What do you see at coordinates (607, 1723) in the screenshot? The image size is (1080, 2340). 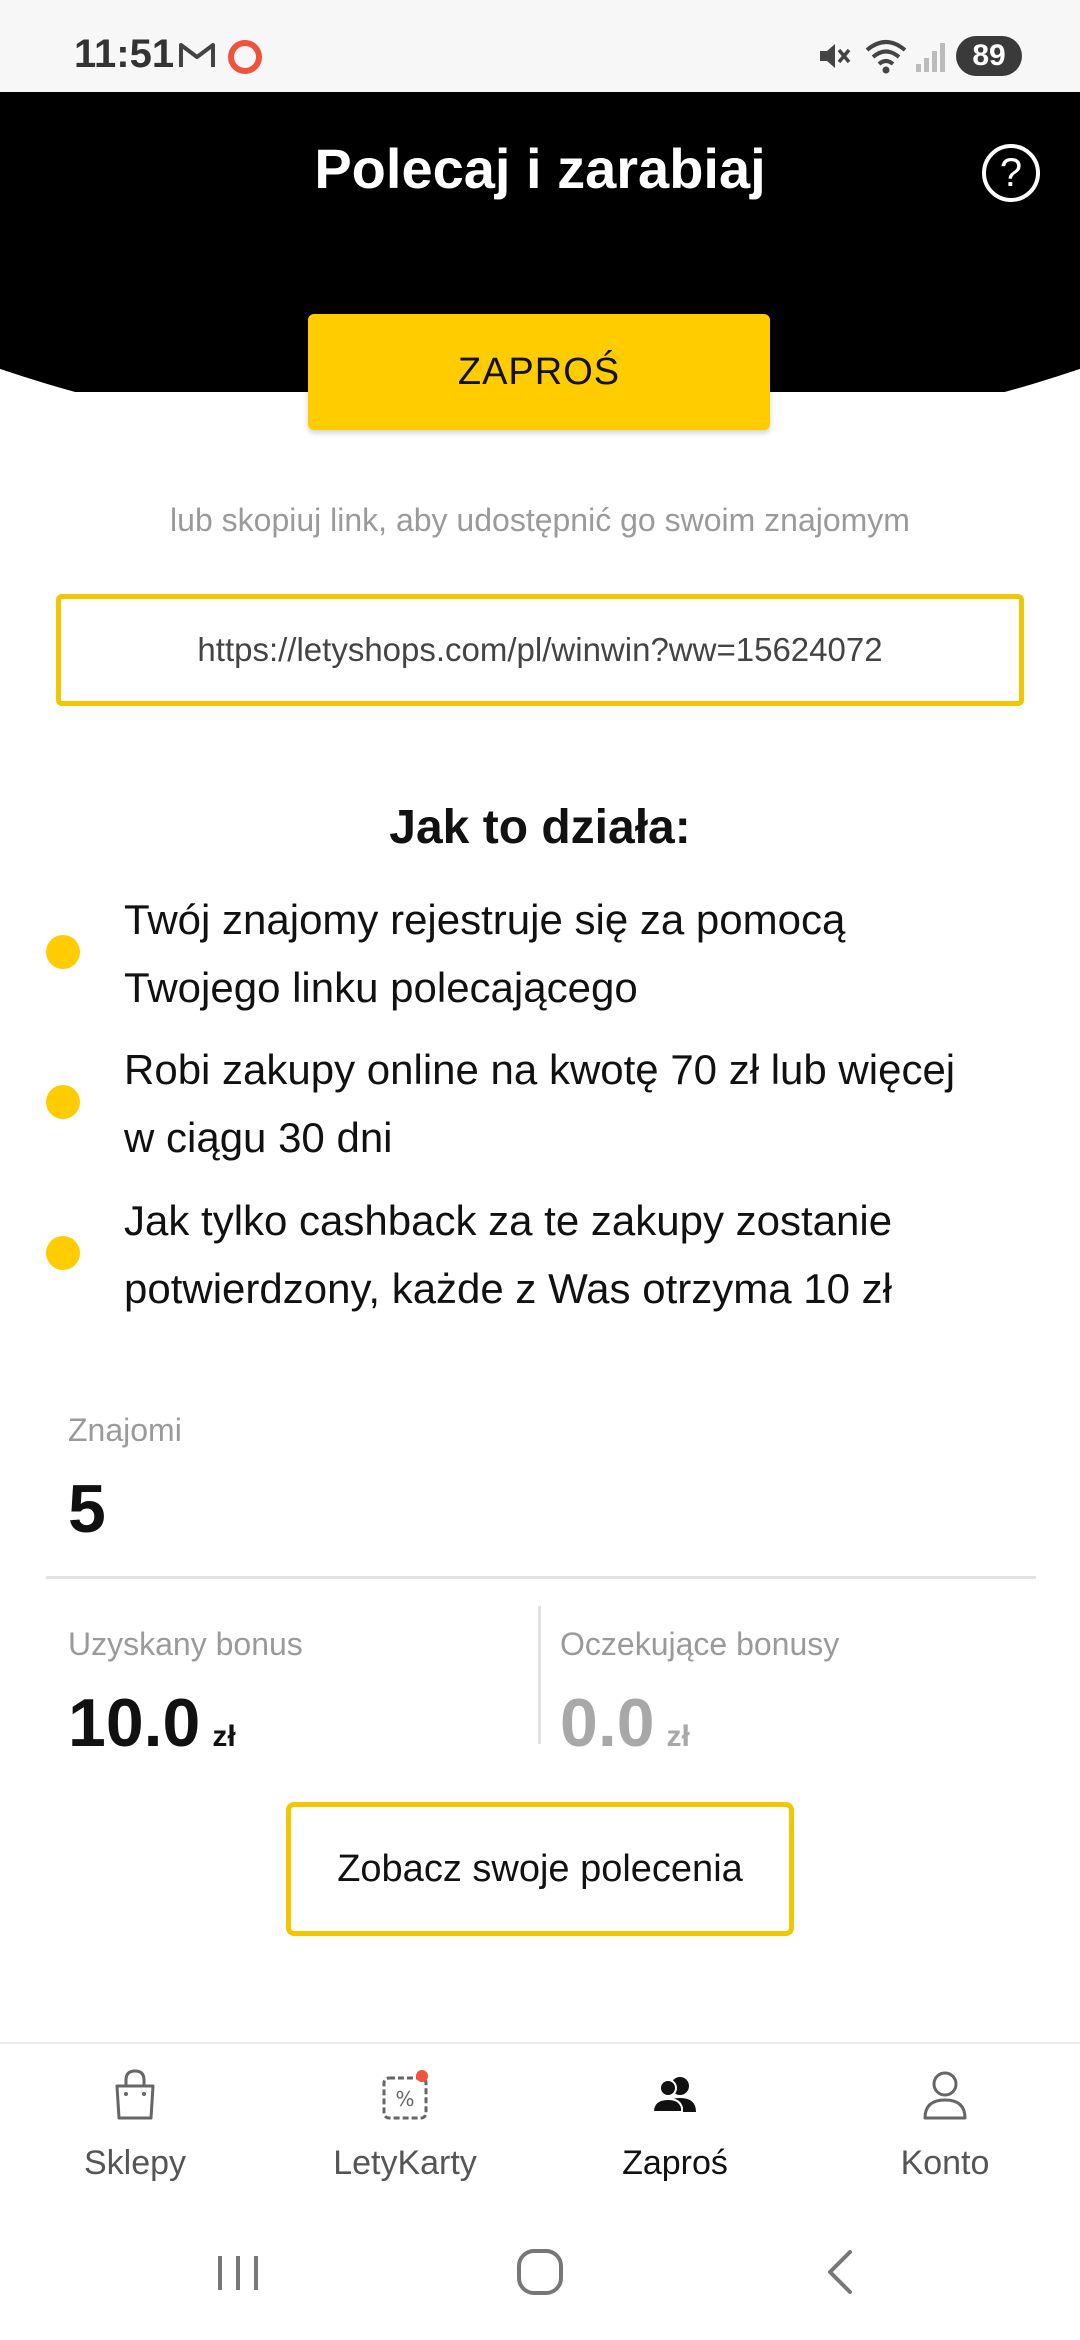 I see `pending-bonus-value: 0.0` at bounding box center [607, 1723].